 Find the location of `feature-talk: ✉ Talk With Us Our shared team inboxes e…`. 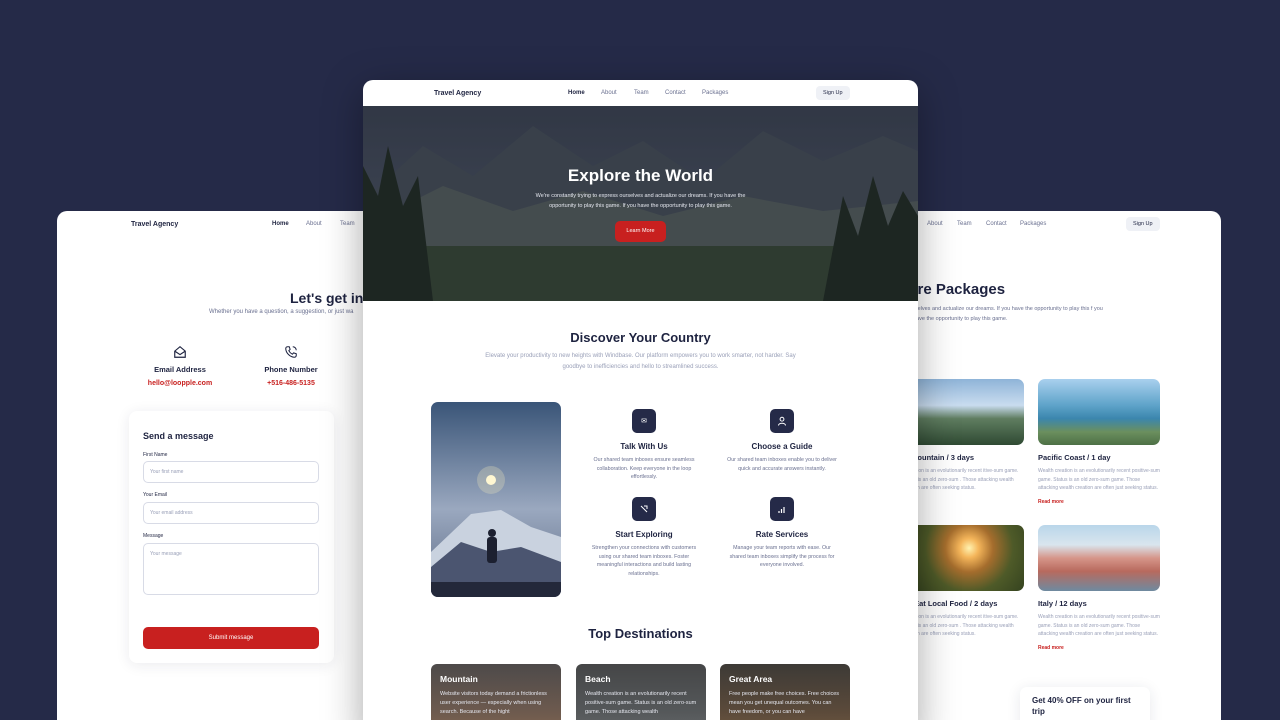

feature-talk: ✉ Talk With Us Our shared team inboxes e… is located at coordinates (644, 445).